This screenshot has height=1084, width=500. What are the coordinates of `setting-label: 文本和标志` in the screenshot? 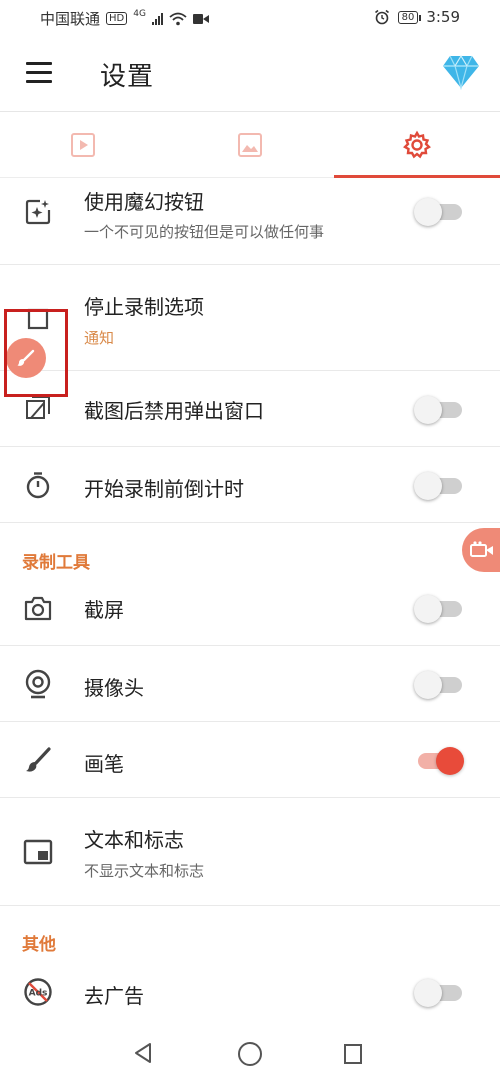 It's located at (134, 840).